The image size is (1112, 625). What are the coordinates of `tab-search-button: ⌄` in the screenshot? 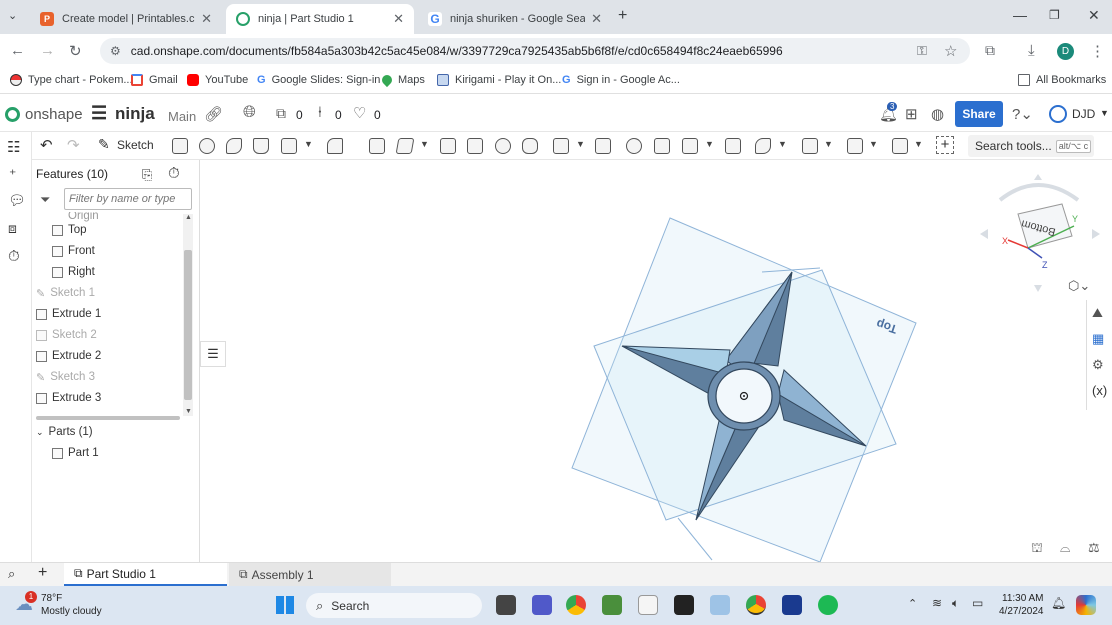 It's located at (12, 15).